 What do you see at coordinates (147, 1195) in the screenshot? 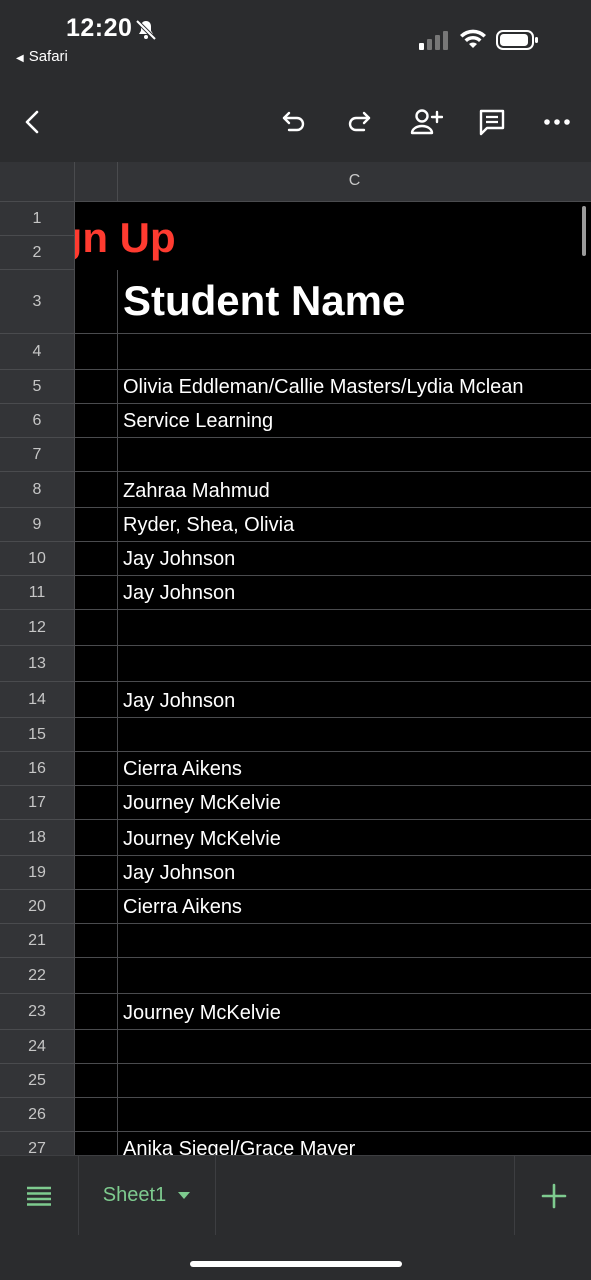
I see `sheet-tab-sheet1: Sheet1` at bounding box center [147, 1195].